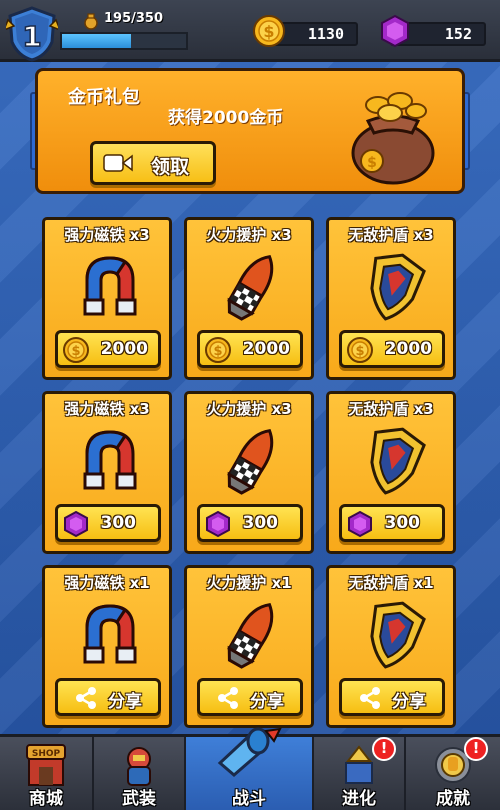 The image size is (500, 810). What do you see at coordinates (104, 97) in the screenshot?
I see `banner-title: 金币礼包` at bounding box center [104, 97].